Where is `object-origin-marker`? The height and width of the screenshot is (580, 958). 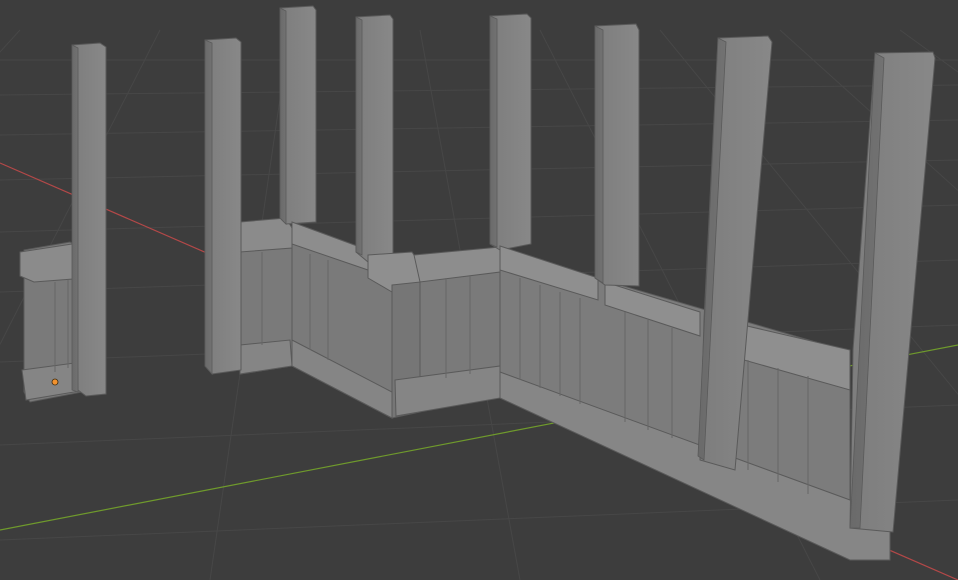 object-origin-marker is located at coordinates (55, 382).